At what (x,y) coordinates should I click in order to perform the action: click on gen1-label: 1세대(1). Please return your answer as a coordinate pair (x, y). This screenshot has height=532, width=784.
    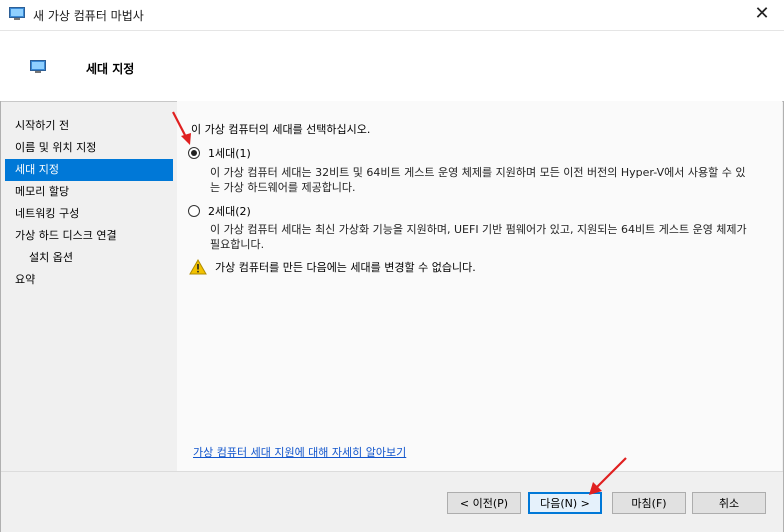
    Looking at the image, I should click on (229, 153).